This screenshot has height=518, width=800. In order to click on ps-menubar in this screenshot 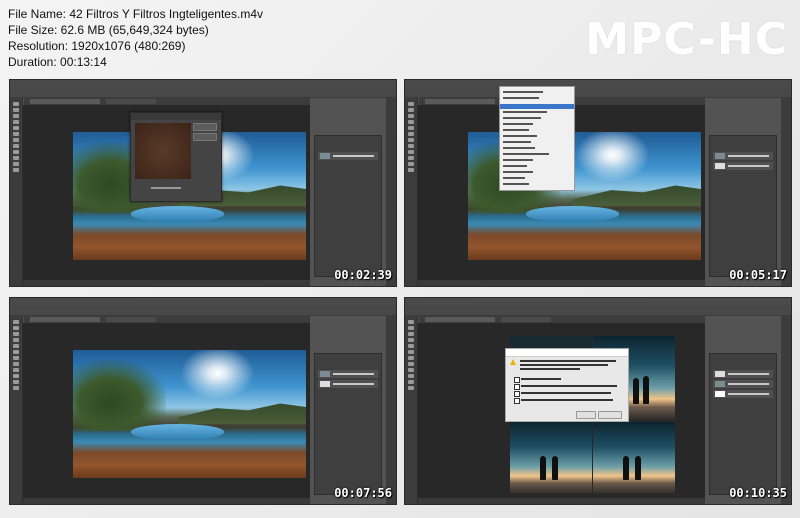, I will do `click(203, 83)`.